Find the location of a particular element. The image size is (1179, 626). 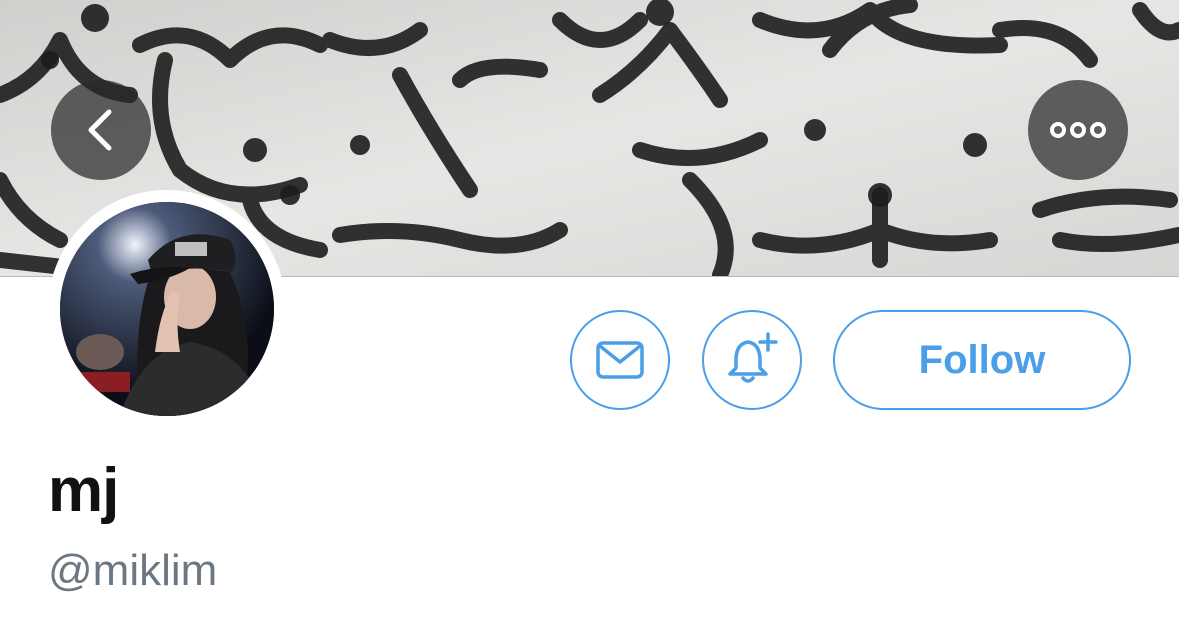

avatar-image is located at coordinates (167, 309).